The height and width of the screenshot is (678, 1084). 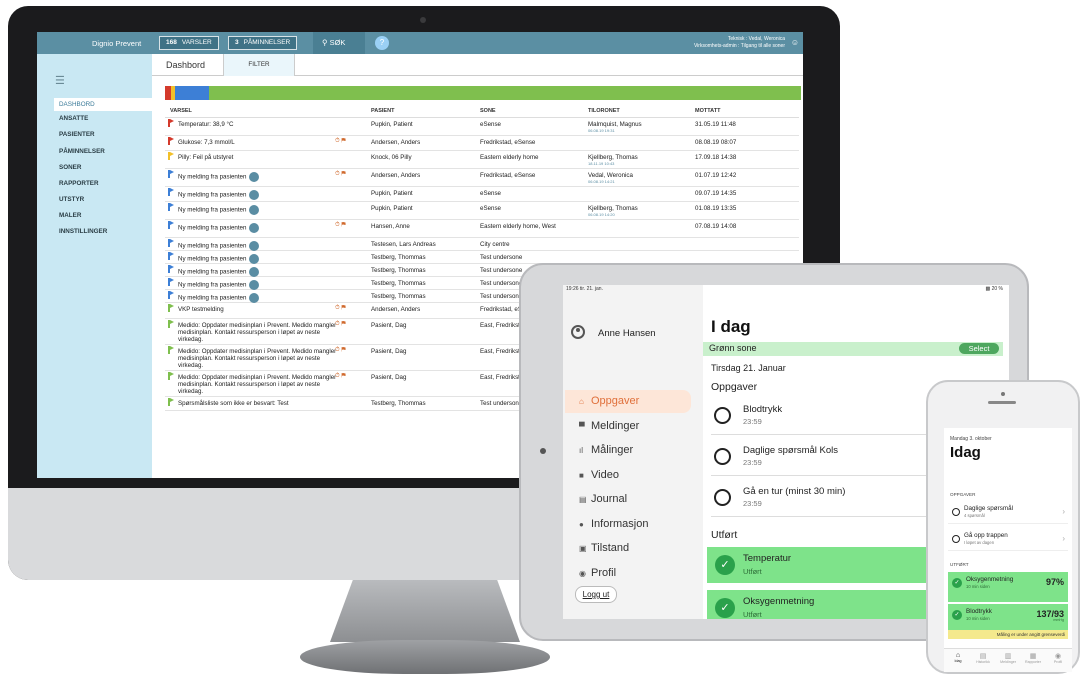 What do you see at coordinates (423, 111) in the screenshot?
I see `column-header-pasient: PASIENT` at bounding box center [423, 111].